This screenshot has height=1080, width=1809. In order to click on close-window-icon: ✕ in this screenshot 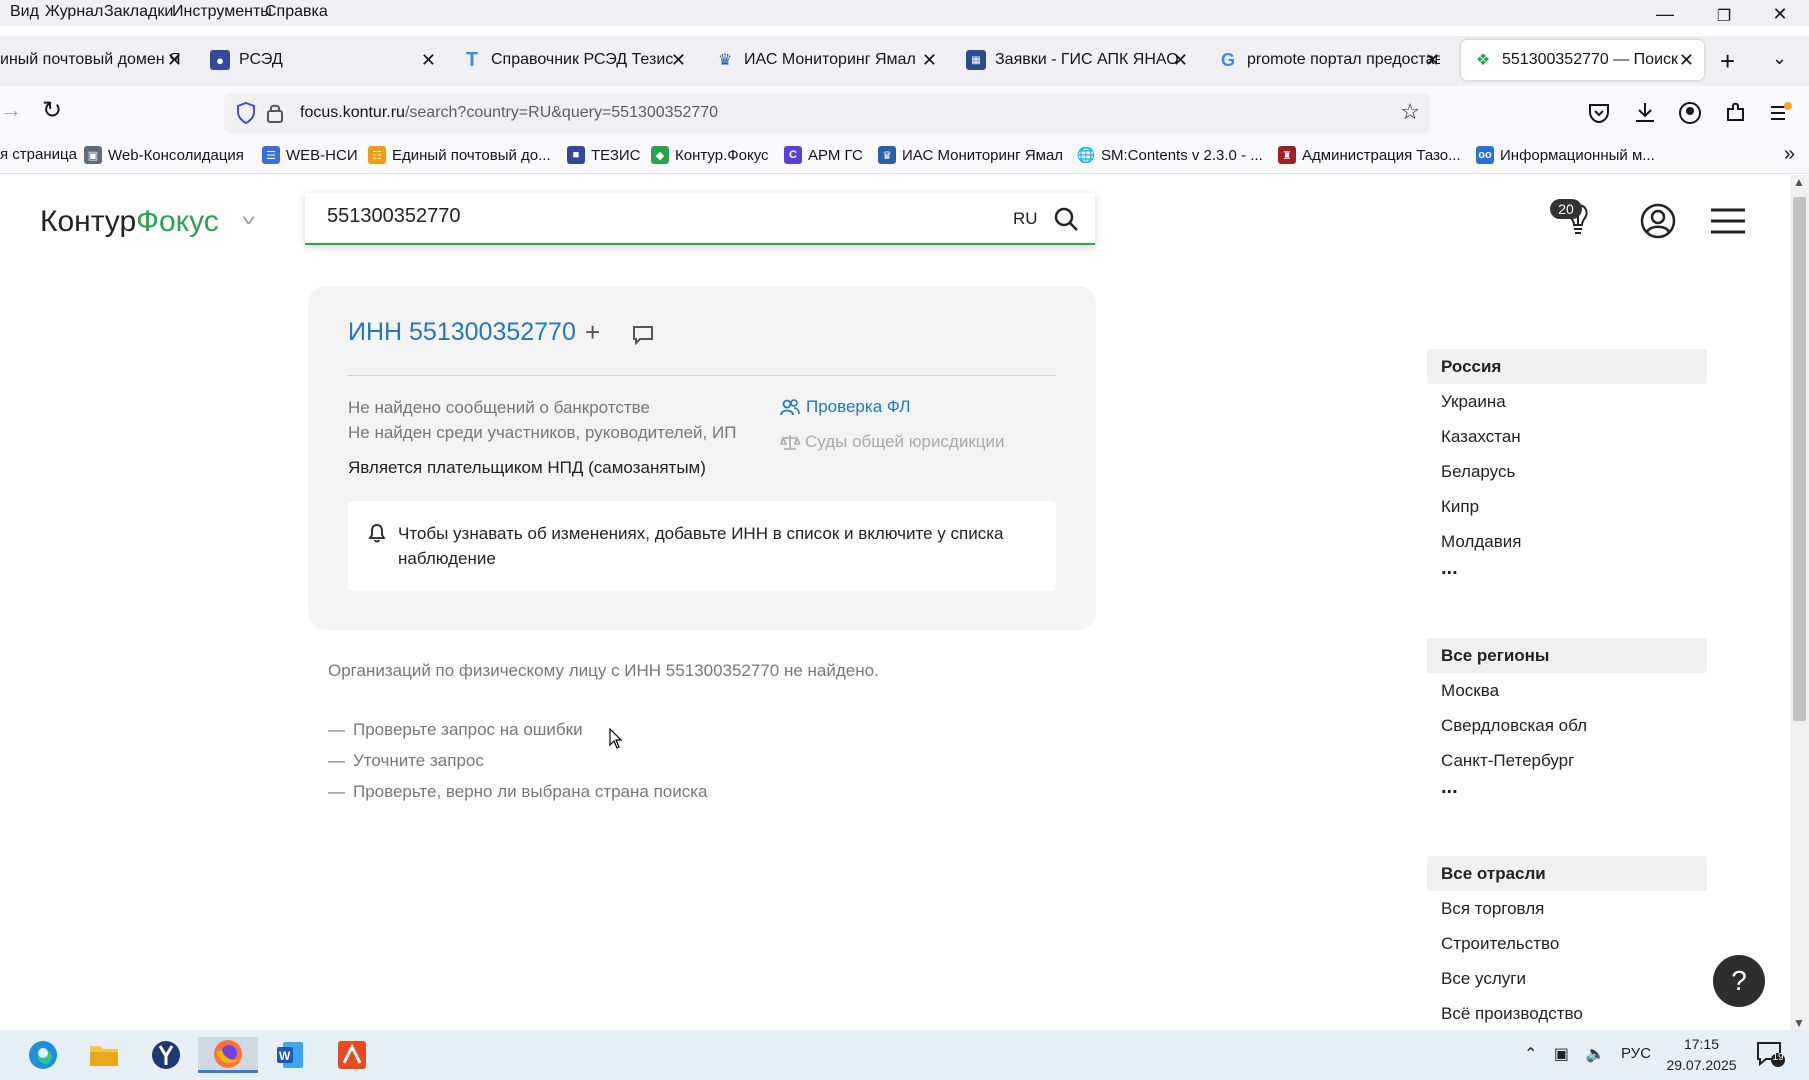, I will do `click(1780, 14)`.